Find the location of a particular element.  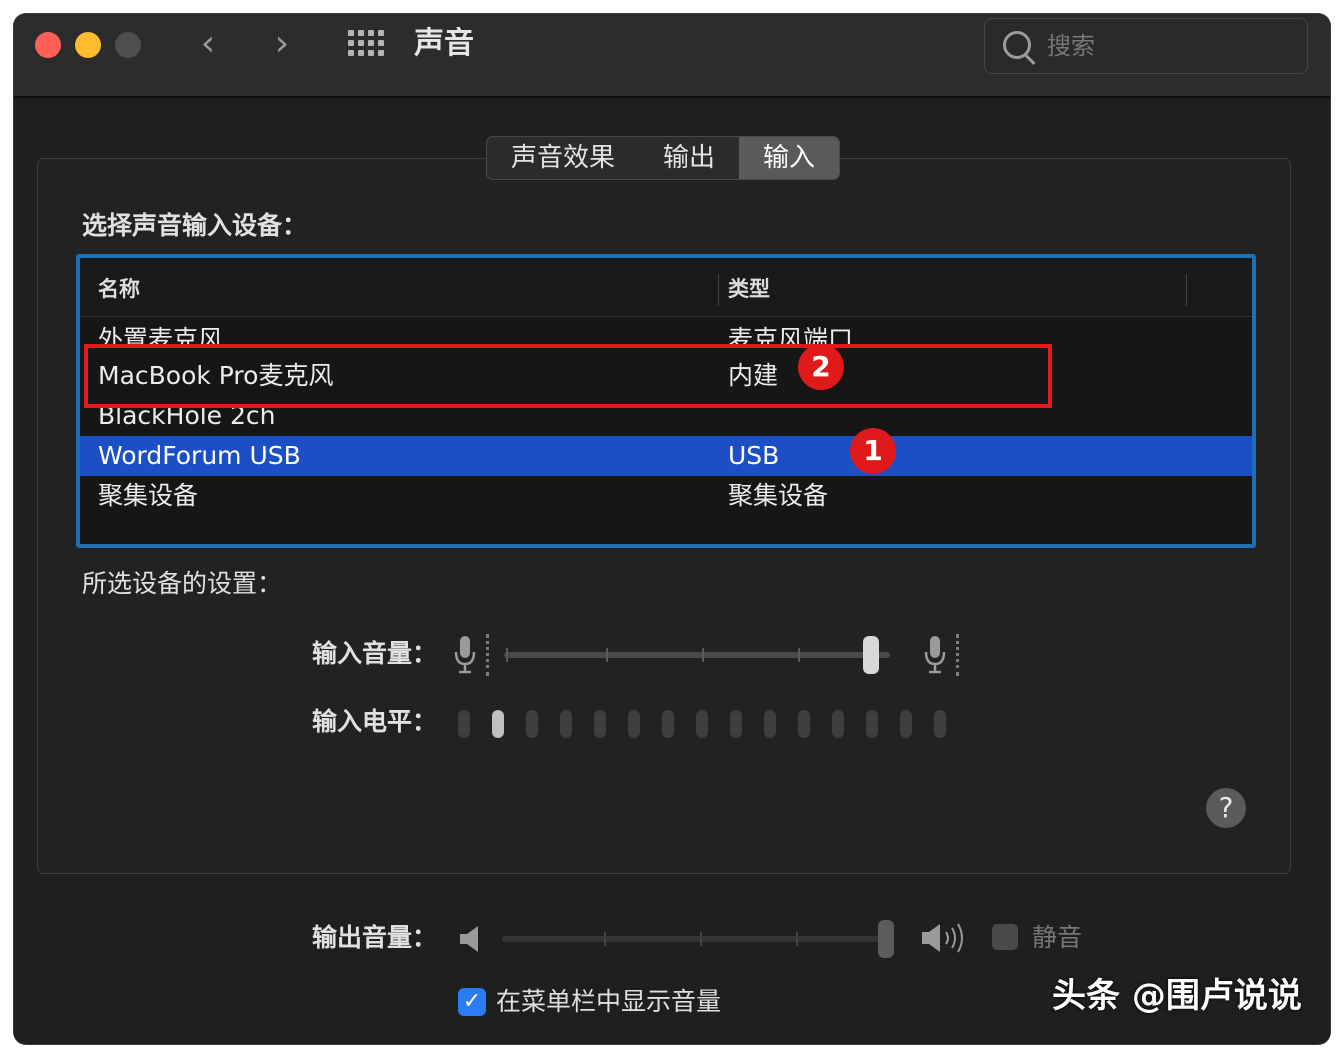

table-row-selected: WordForum USB USB is located at coordinates (666, 456).